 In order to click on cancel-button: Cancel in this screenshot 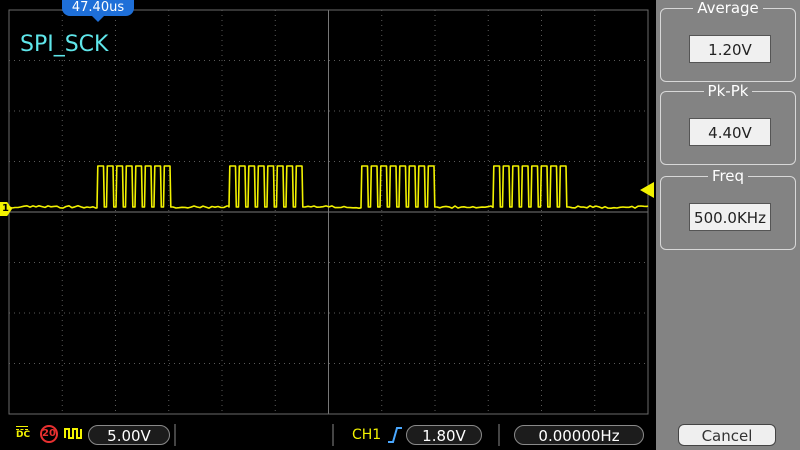, I will do `click(727, 435)`.